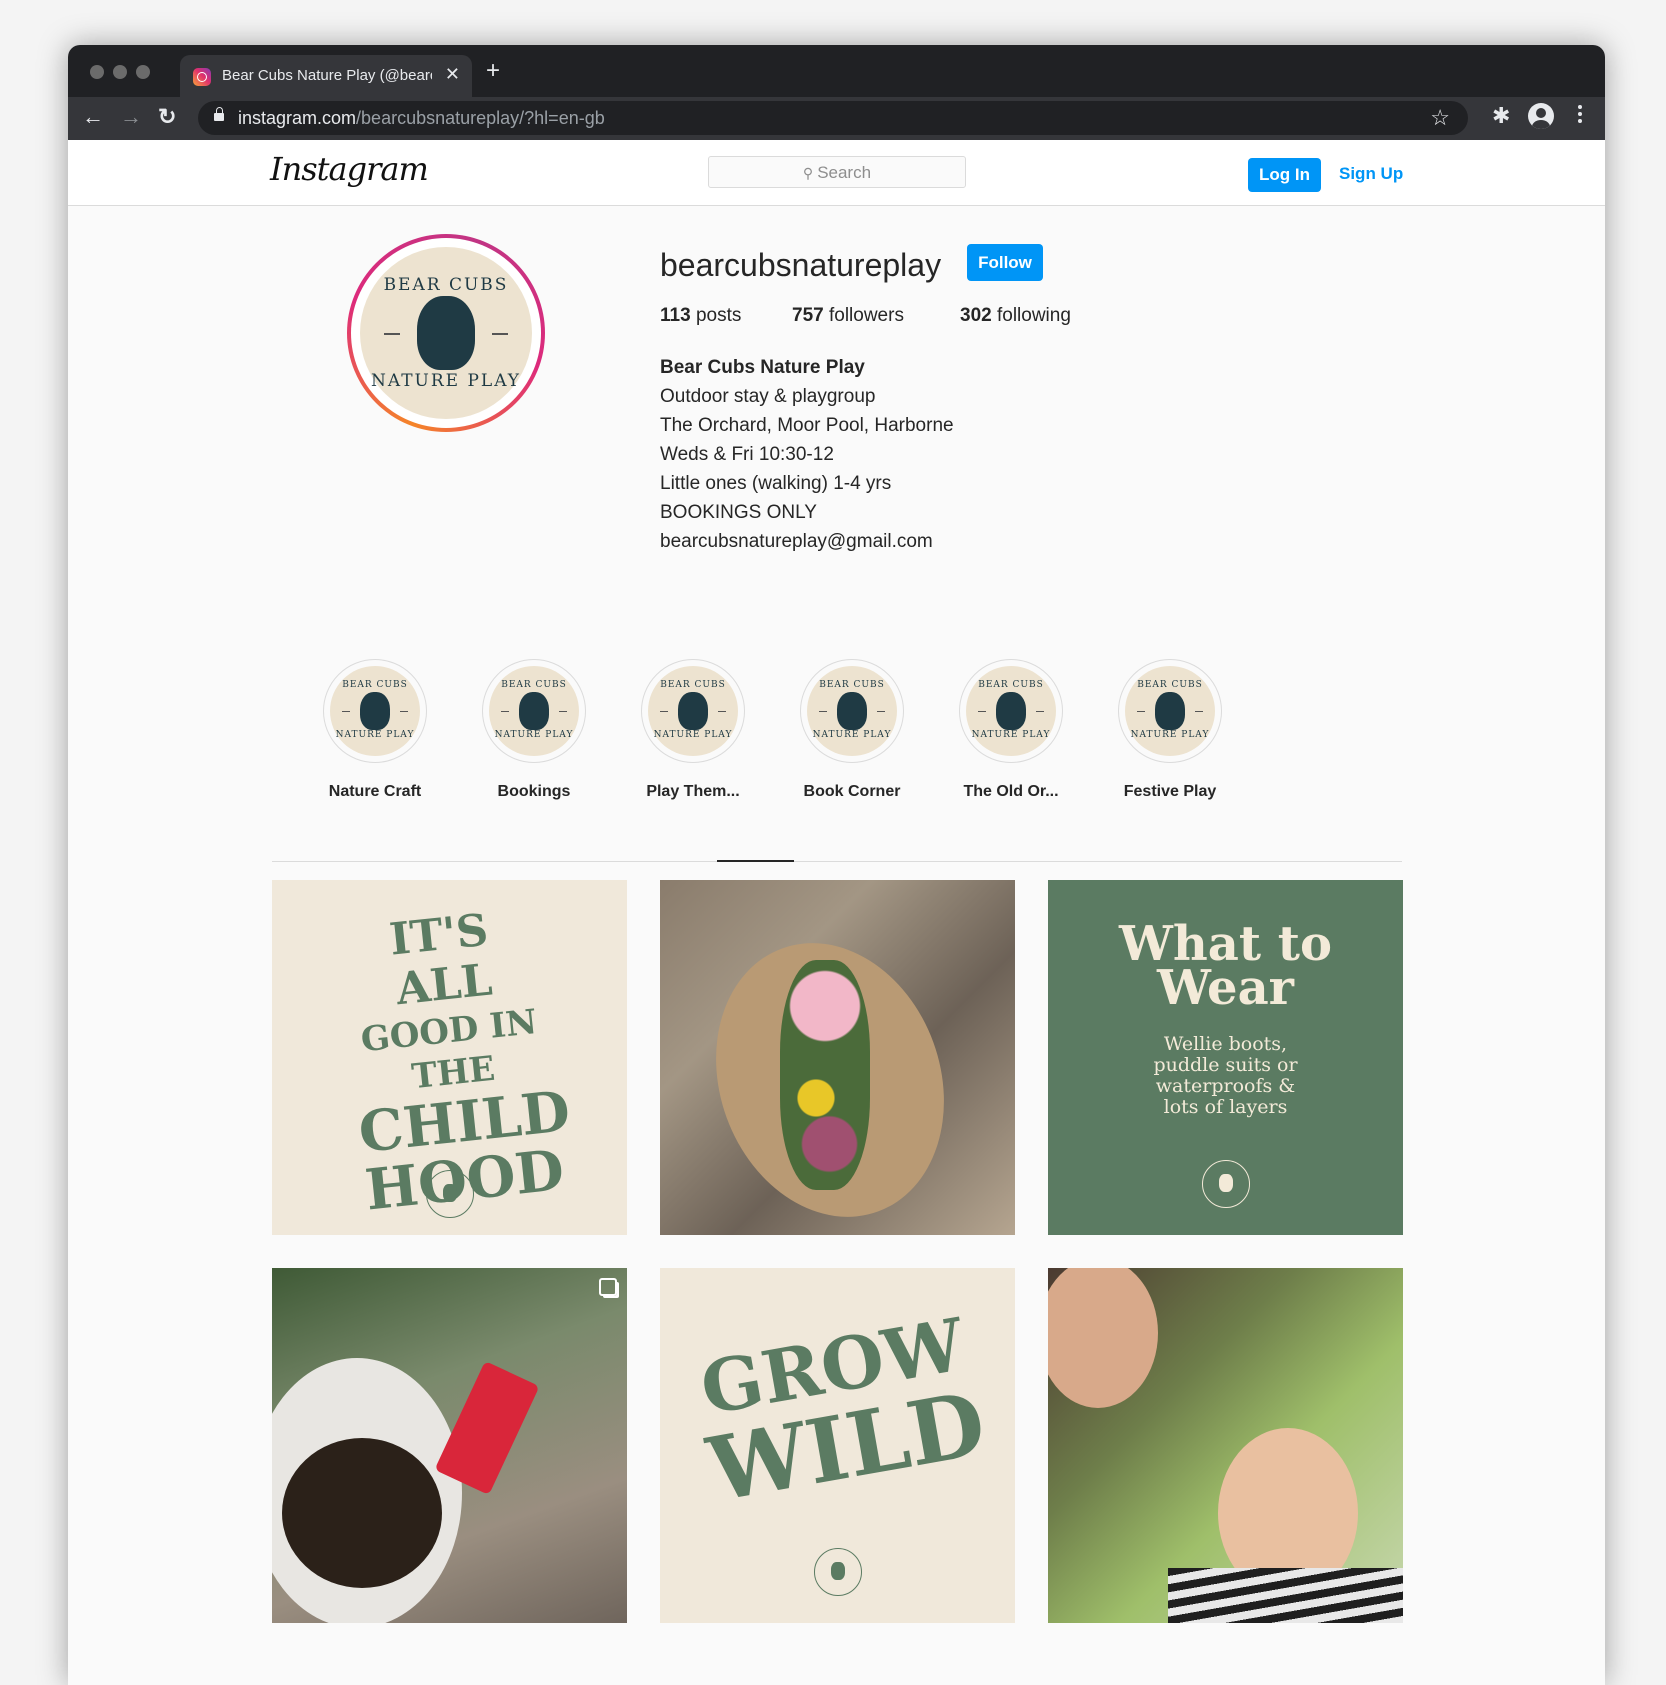  Describe the element at coordinates (796, 541) in the screenshot. I see `bio-email: bearcubsnatureplay@gmail.com` at that location.